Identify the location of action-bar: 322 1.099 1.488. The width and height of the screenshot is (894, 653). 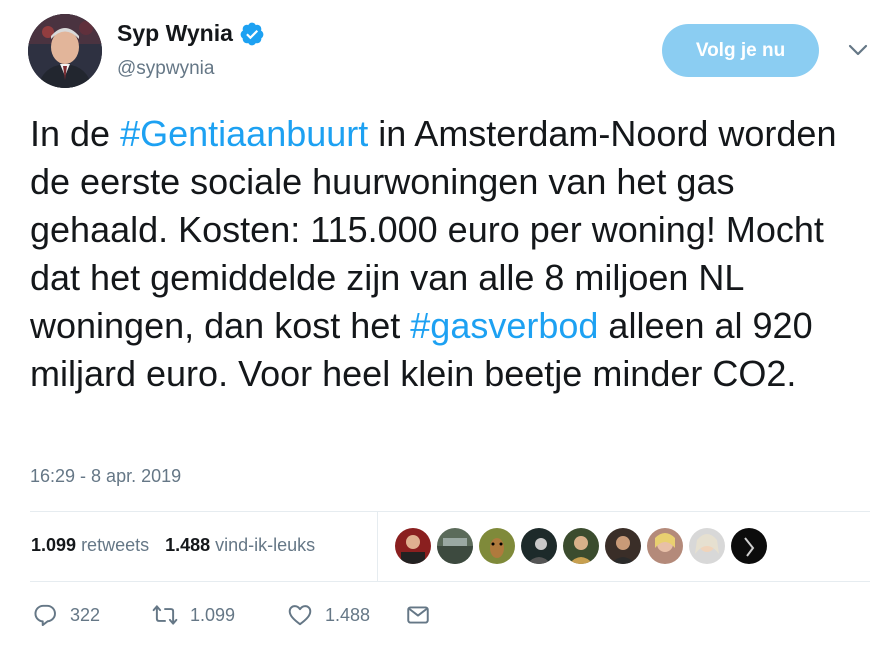
(231, 615).